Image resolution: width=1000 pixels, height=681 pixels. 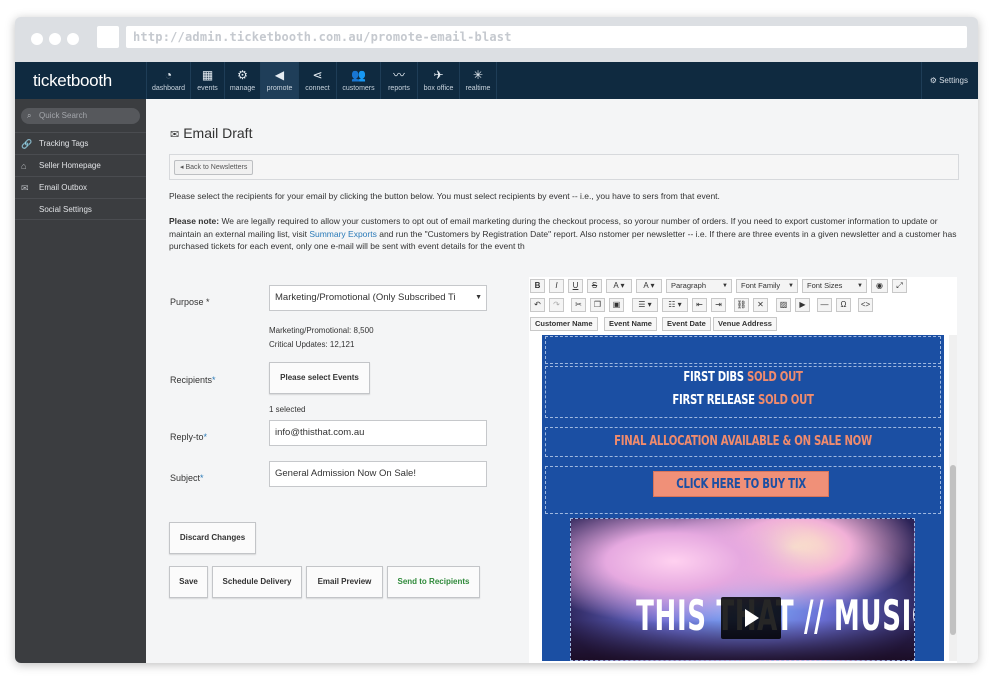 What do you see at coordinates (343, 234) in the screenshot?
I see `summary-exports-link: Summary Exports` at bounding box center [343, 234].